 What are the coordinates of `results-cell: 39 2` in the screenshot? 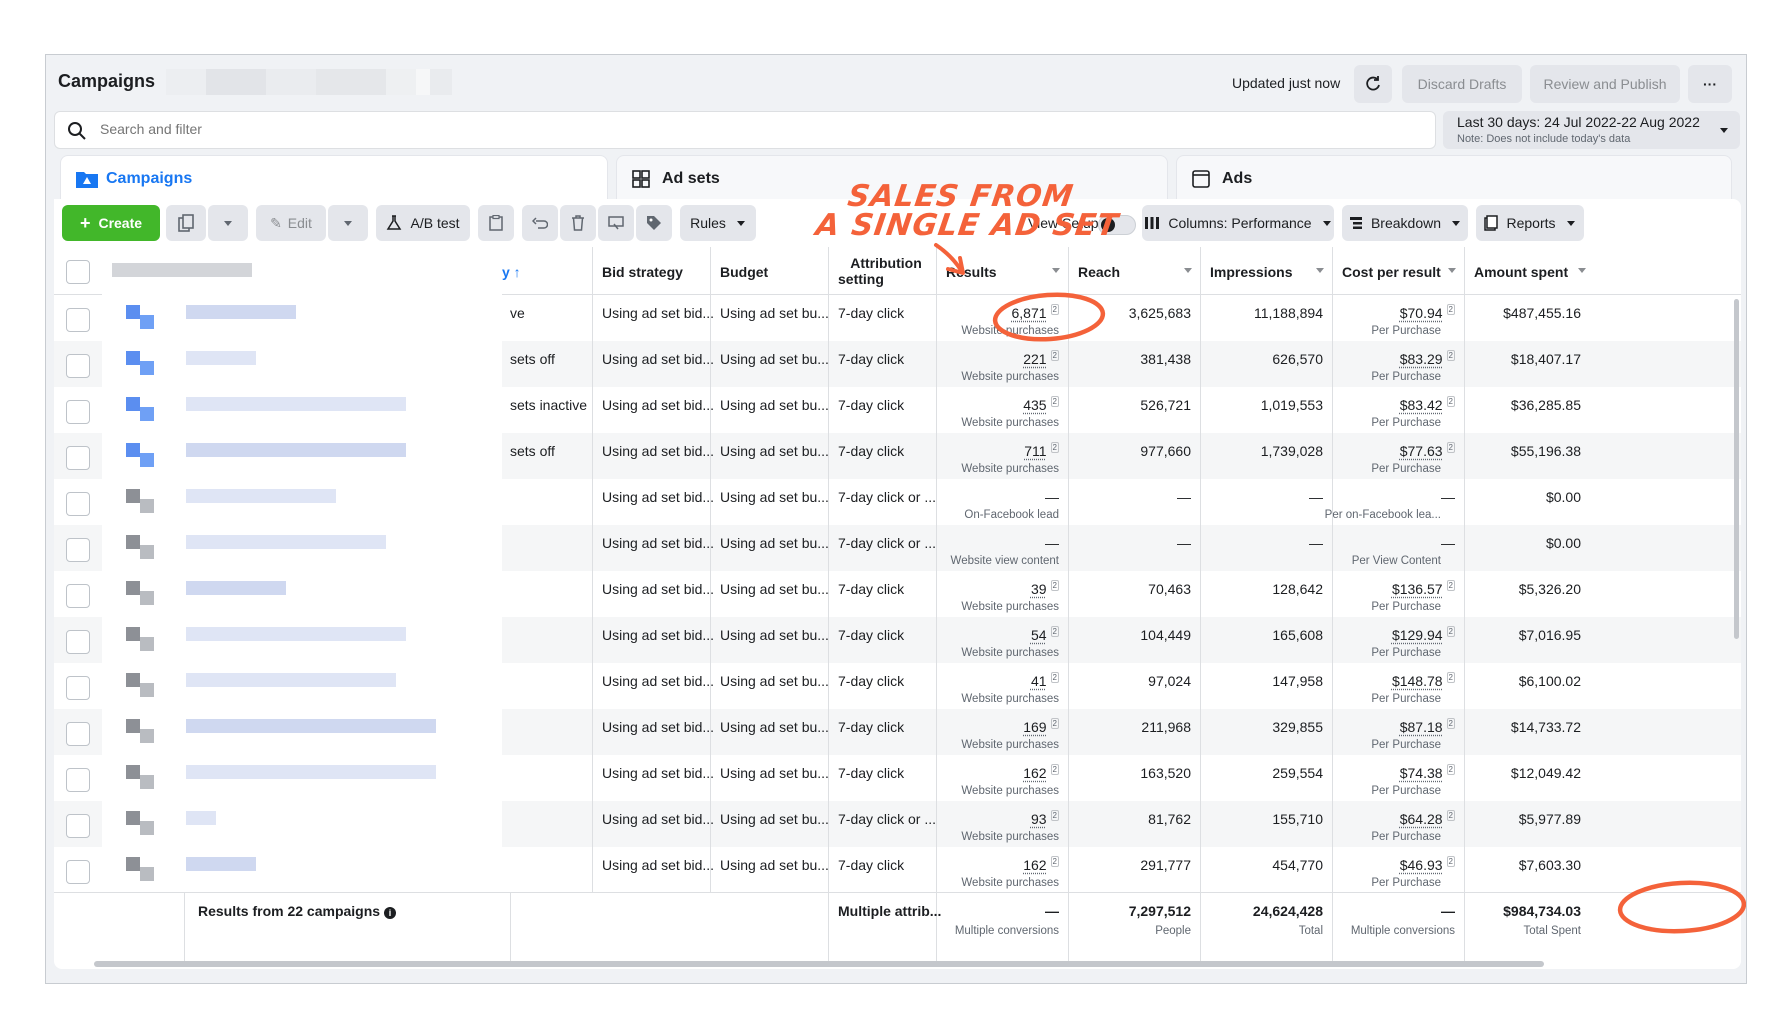 It's located at (1045, 588).